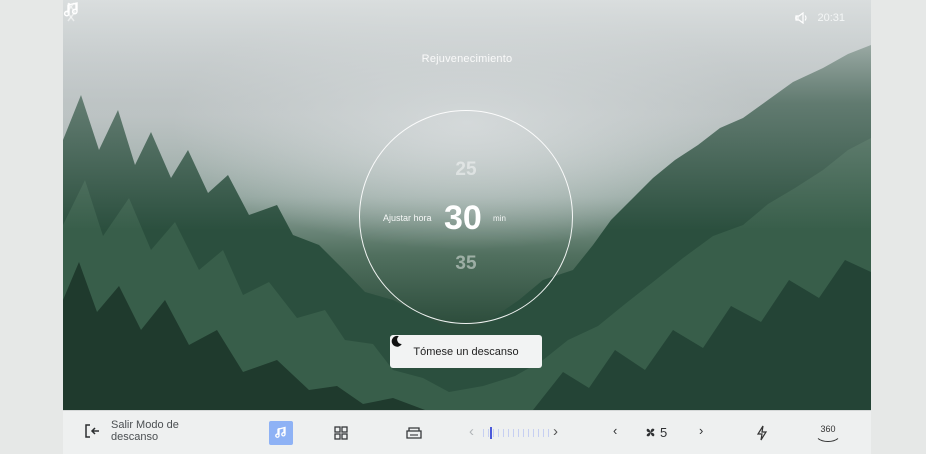  Describe the element at coordinates (471, 431) in the screenshot. I see `temp-decrease-icon: ‹` at that location.